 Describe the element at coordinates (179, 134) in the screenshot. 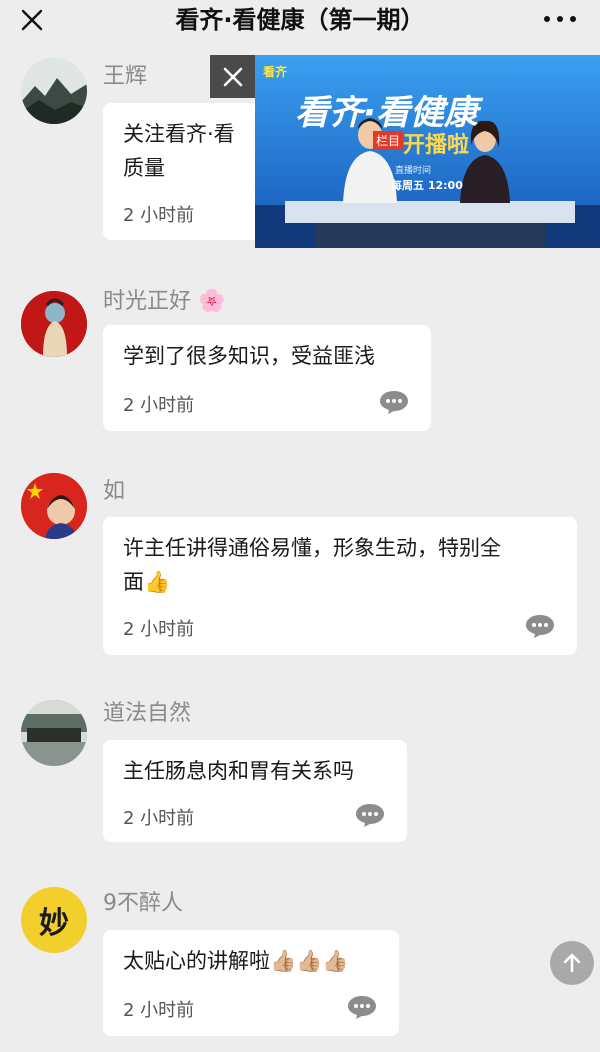

I see `comment-text-line: 关注看齐·看` at that location.